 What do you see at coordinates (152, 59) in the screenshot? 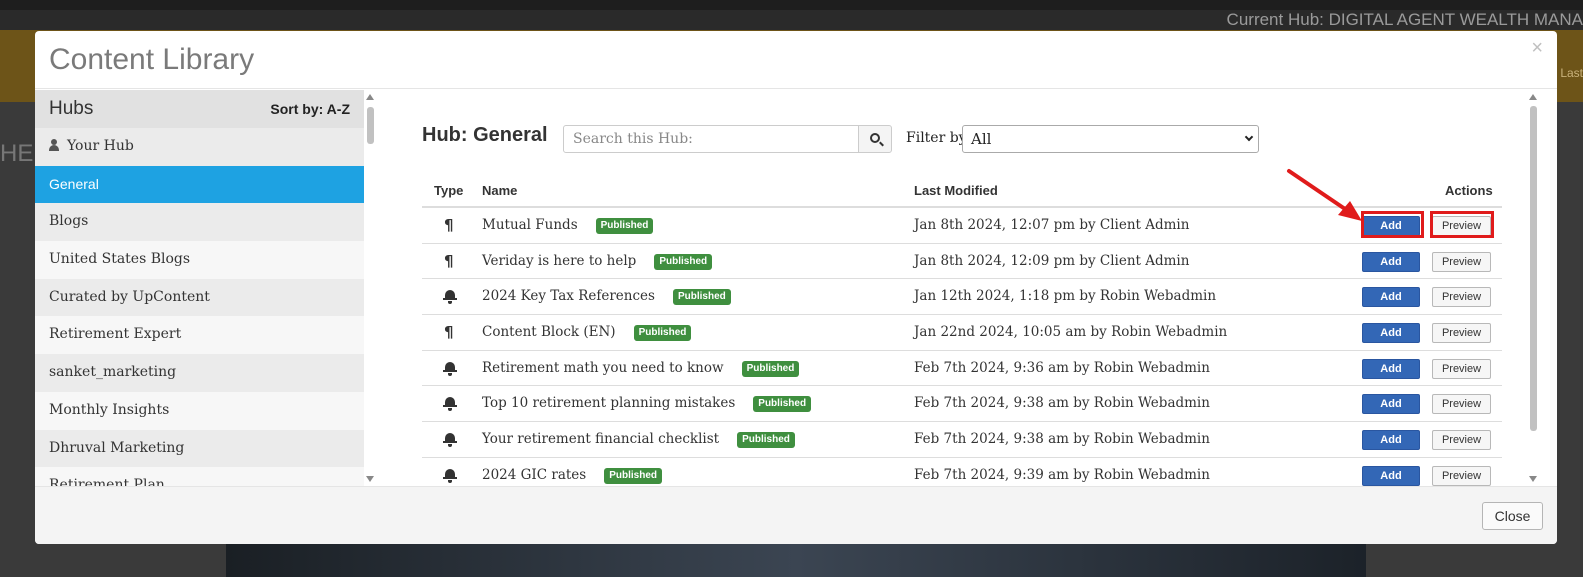
I see `modal-title: Content Library` at bounding box center [152, 59].